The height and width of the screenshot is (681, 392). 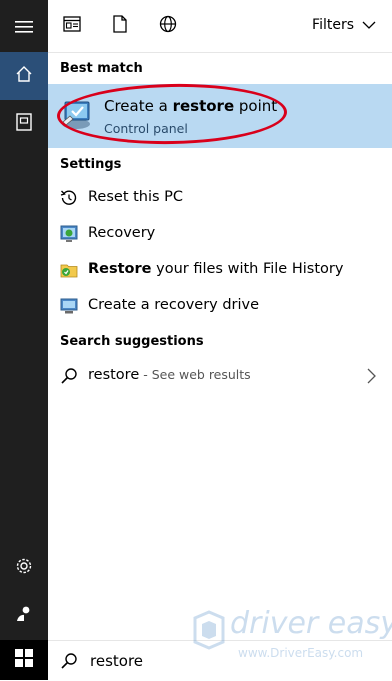 I want to click on home-button, so click(x=24, y=76).